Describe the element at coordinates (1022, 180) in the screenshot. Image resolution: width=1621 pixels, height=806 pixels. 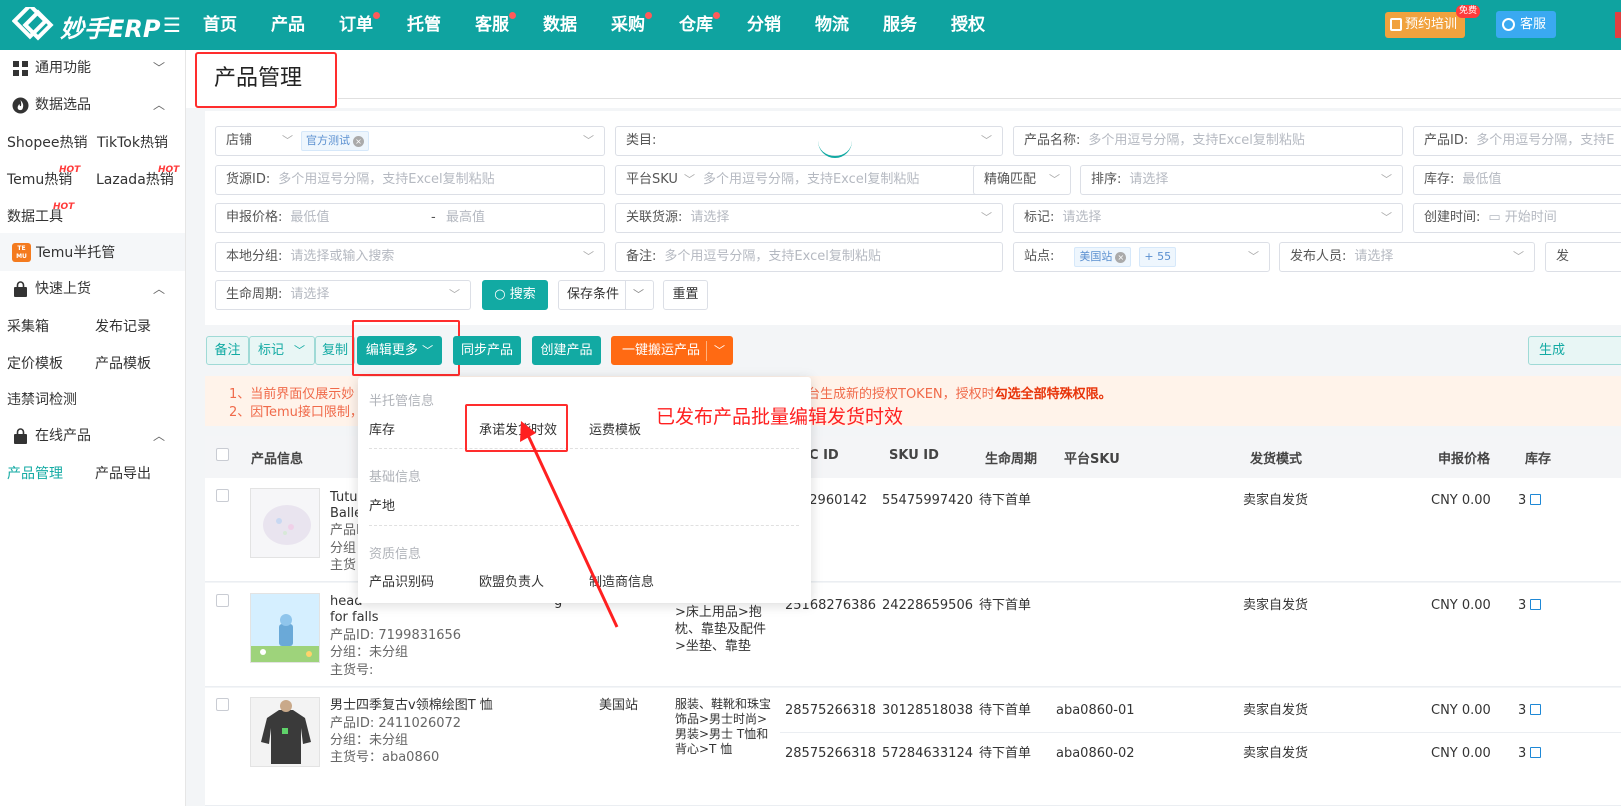
I see `match-mode-select: 精确匹配 ﹀` at that location.